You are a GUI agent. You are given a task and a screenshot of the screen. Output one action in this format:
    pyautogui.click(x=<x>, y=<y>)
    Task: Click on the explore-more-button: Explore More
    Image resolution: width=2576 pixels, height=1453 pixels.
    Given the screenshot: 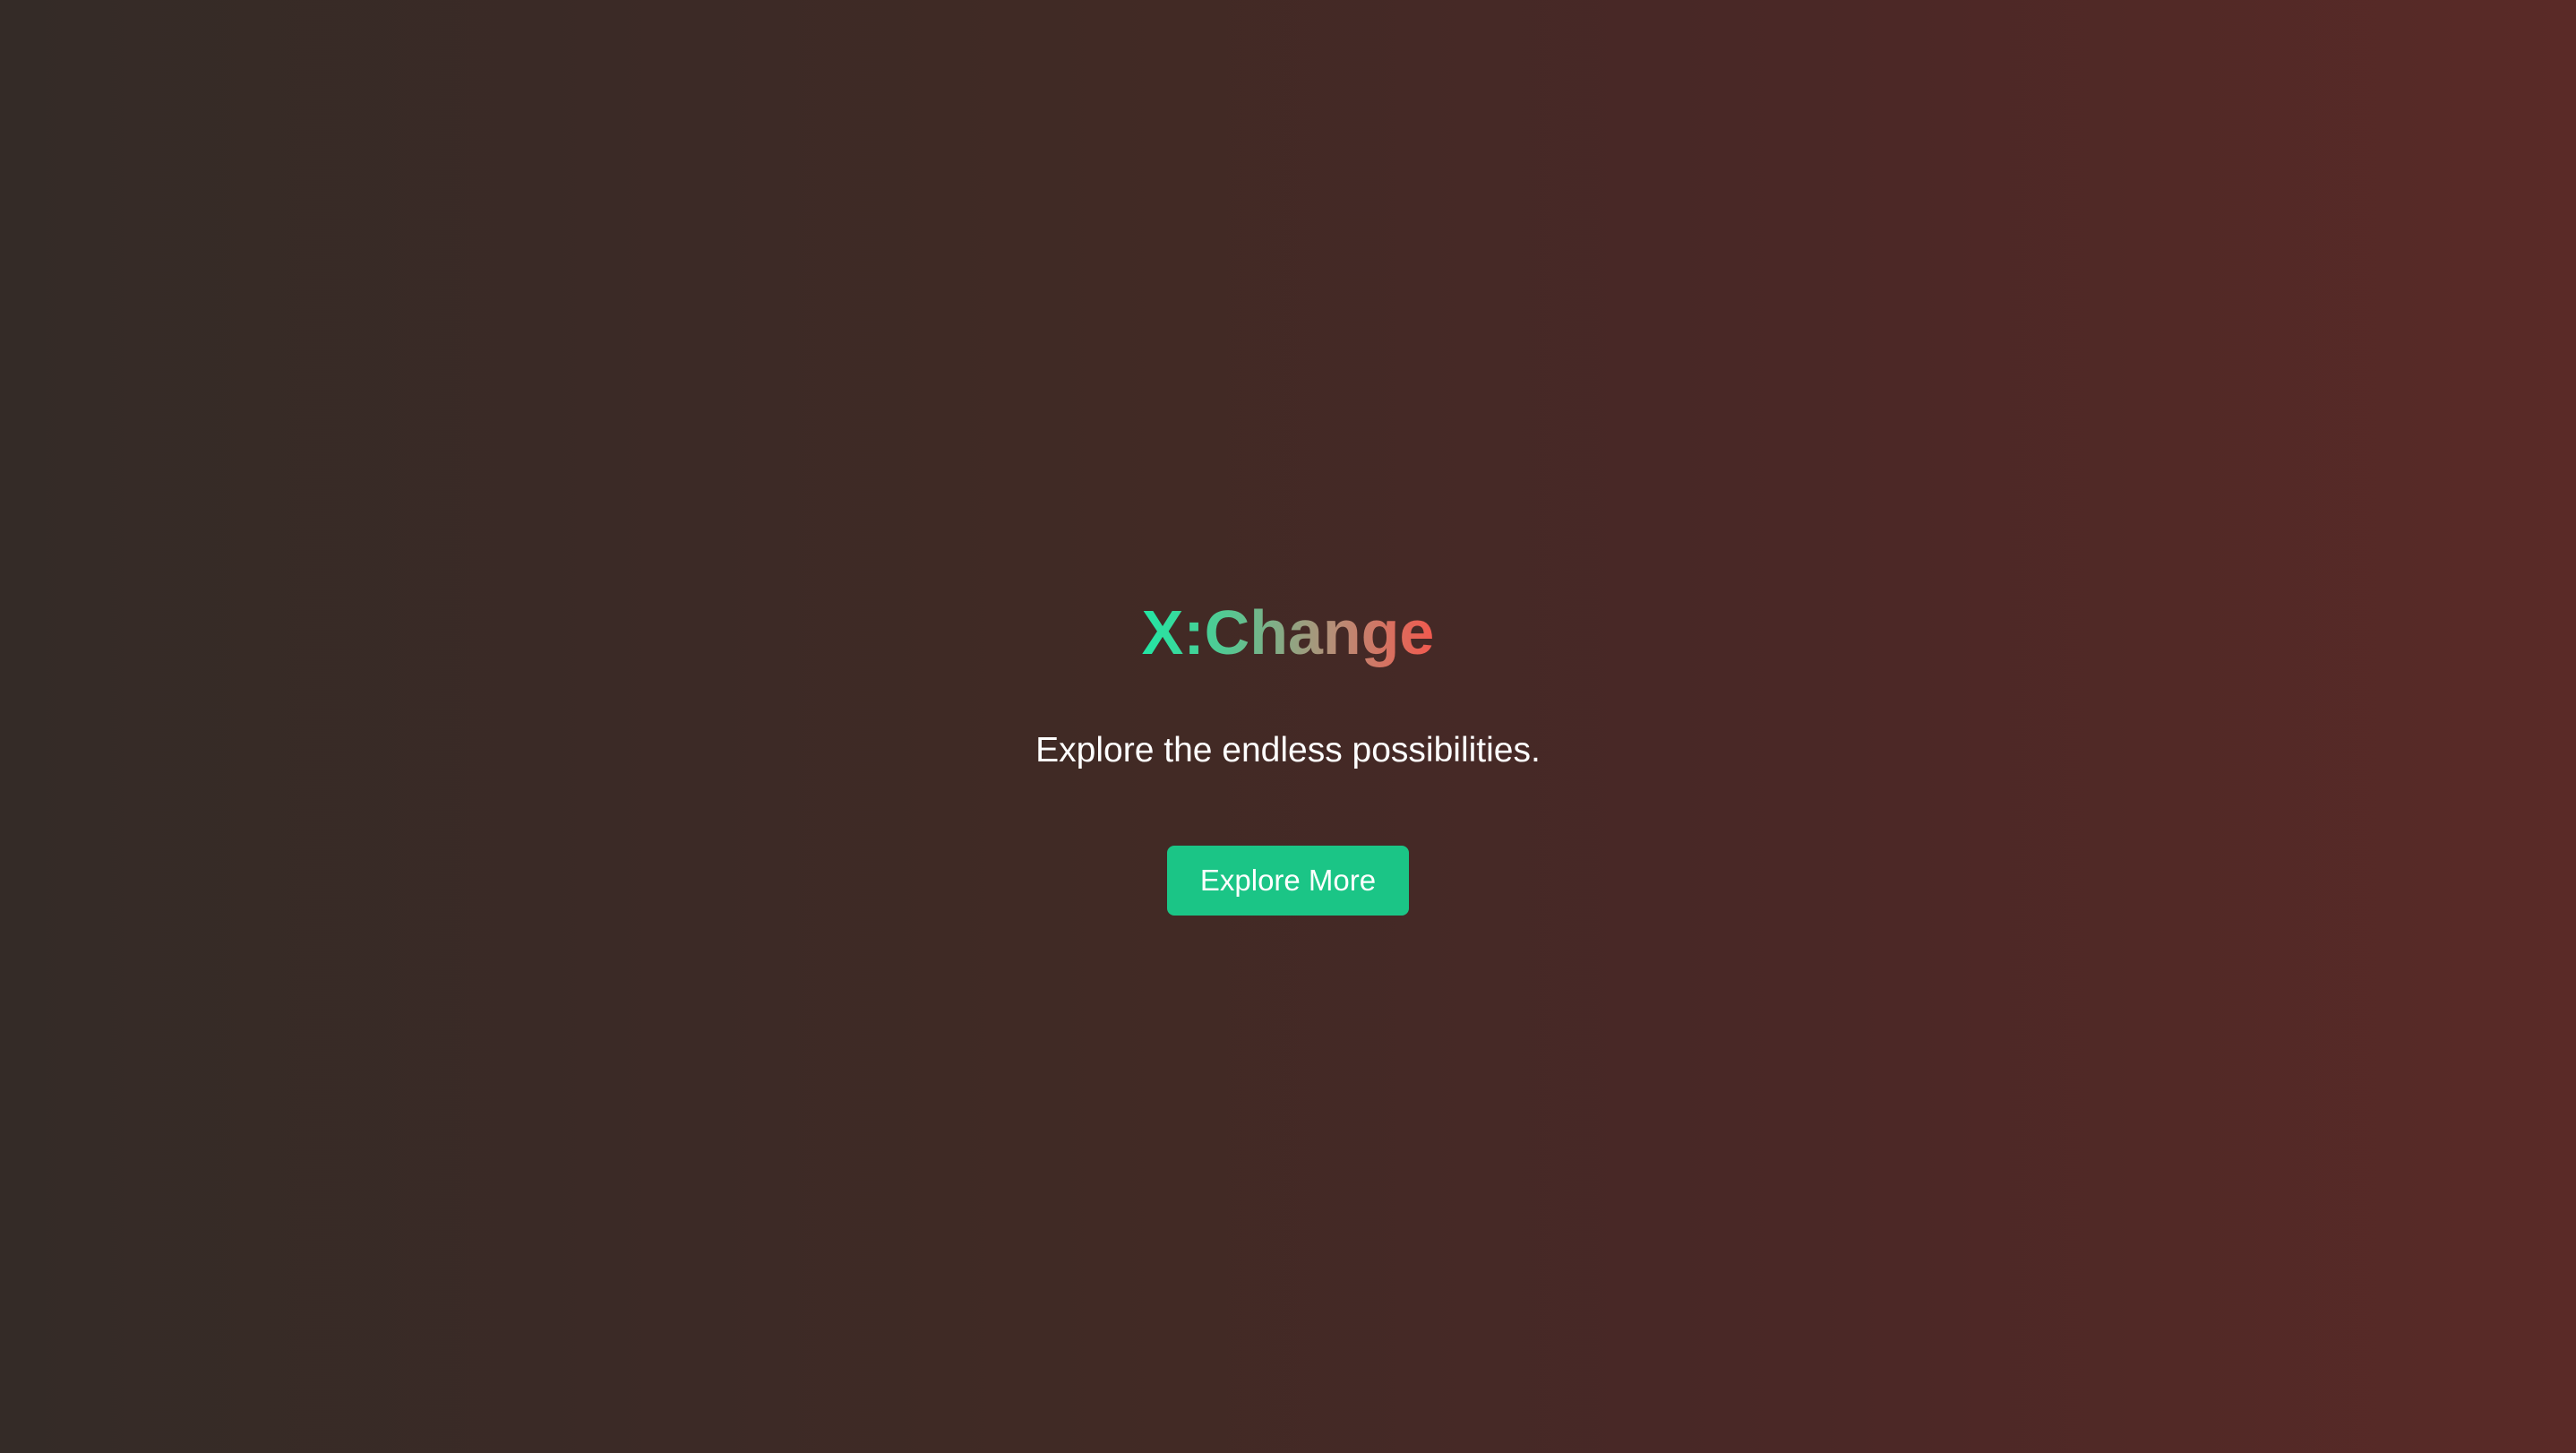 What is the action you would take?
    pyautogui.click(x=1288, y=880)
    